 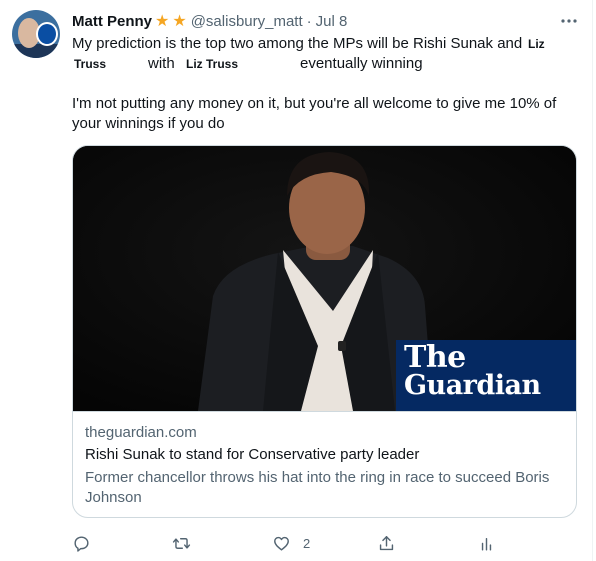 I want to click on logo-line-1: The, so click(x=435, y=357).